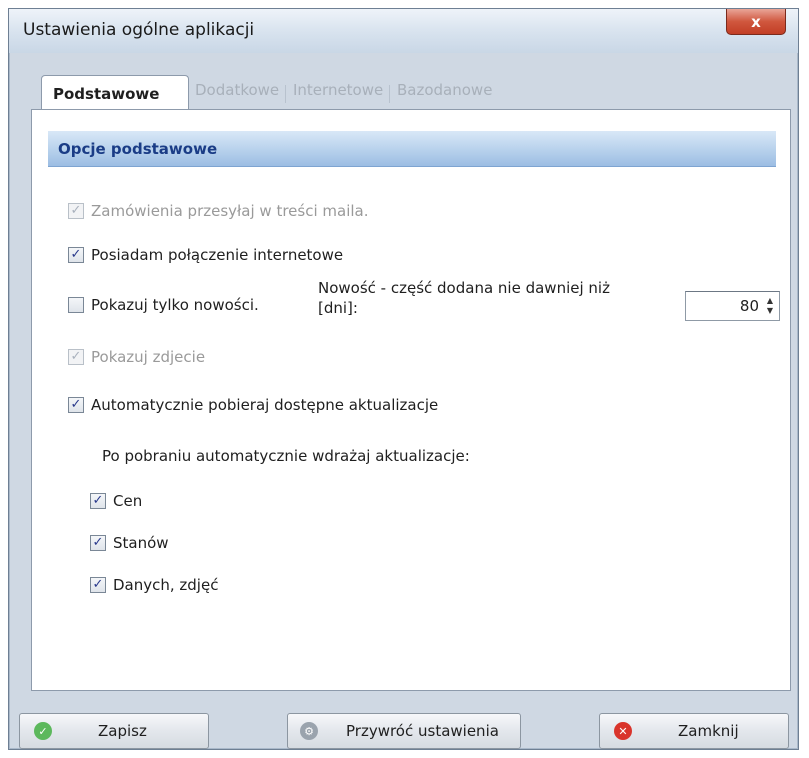 The width and height of the screenshot is (809, 758). I want to click on close-button-label: Zamknij, so click(708, 731).